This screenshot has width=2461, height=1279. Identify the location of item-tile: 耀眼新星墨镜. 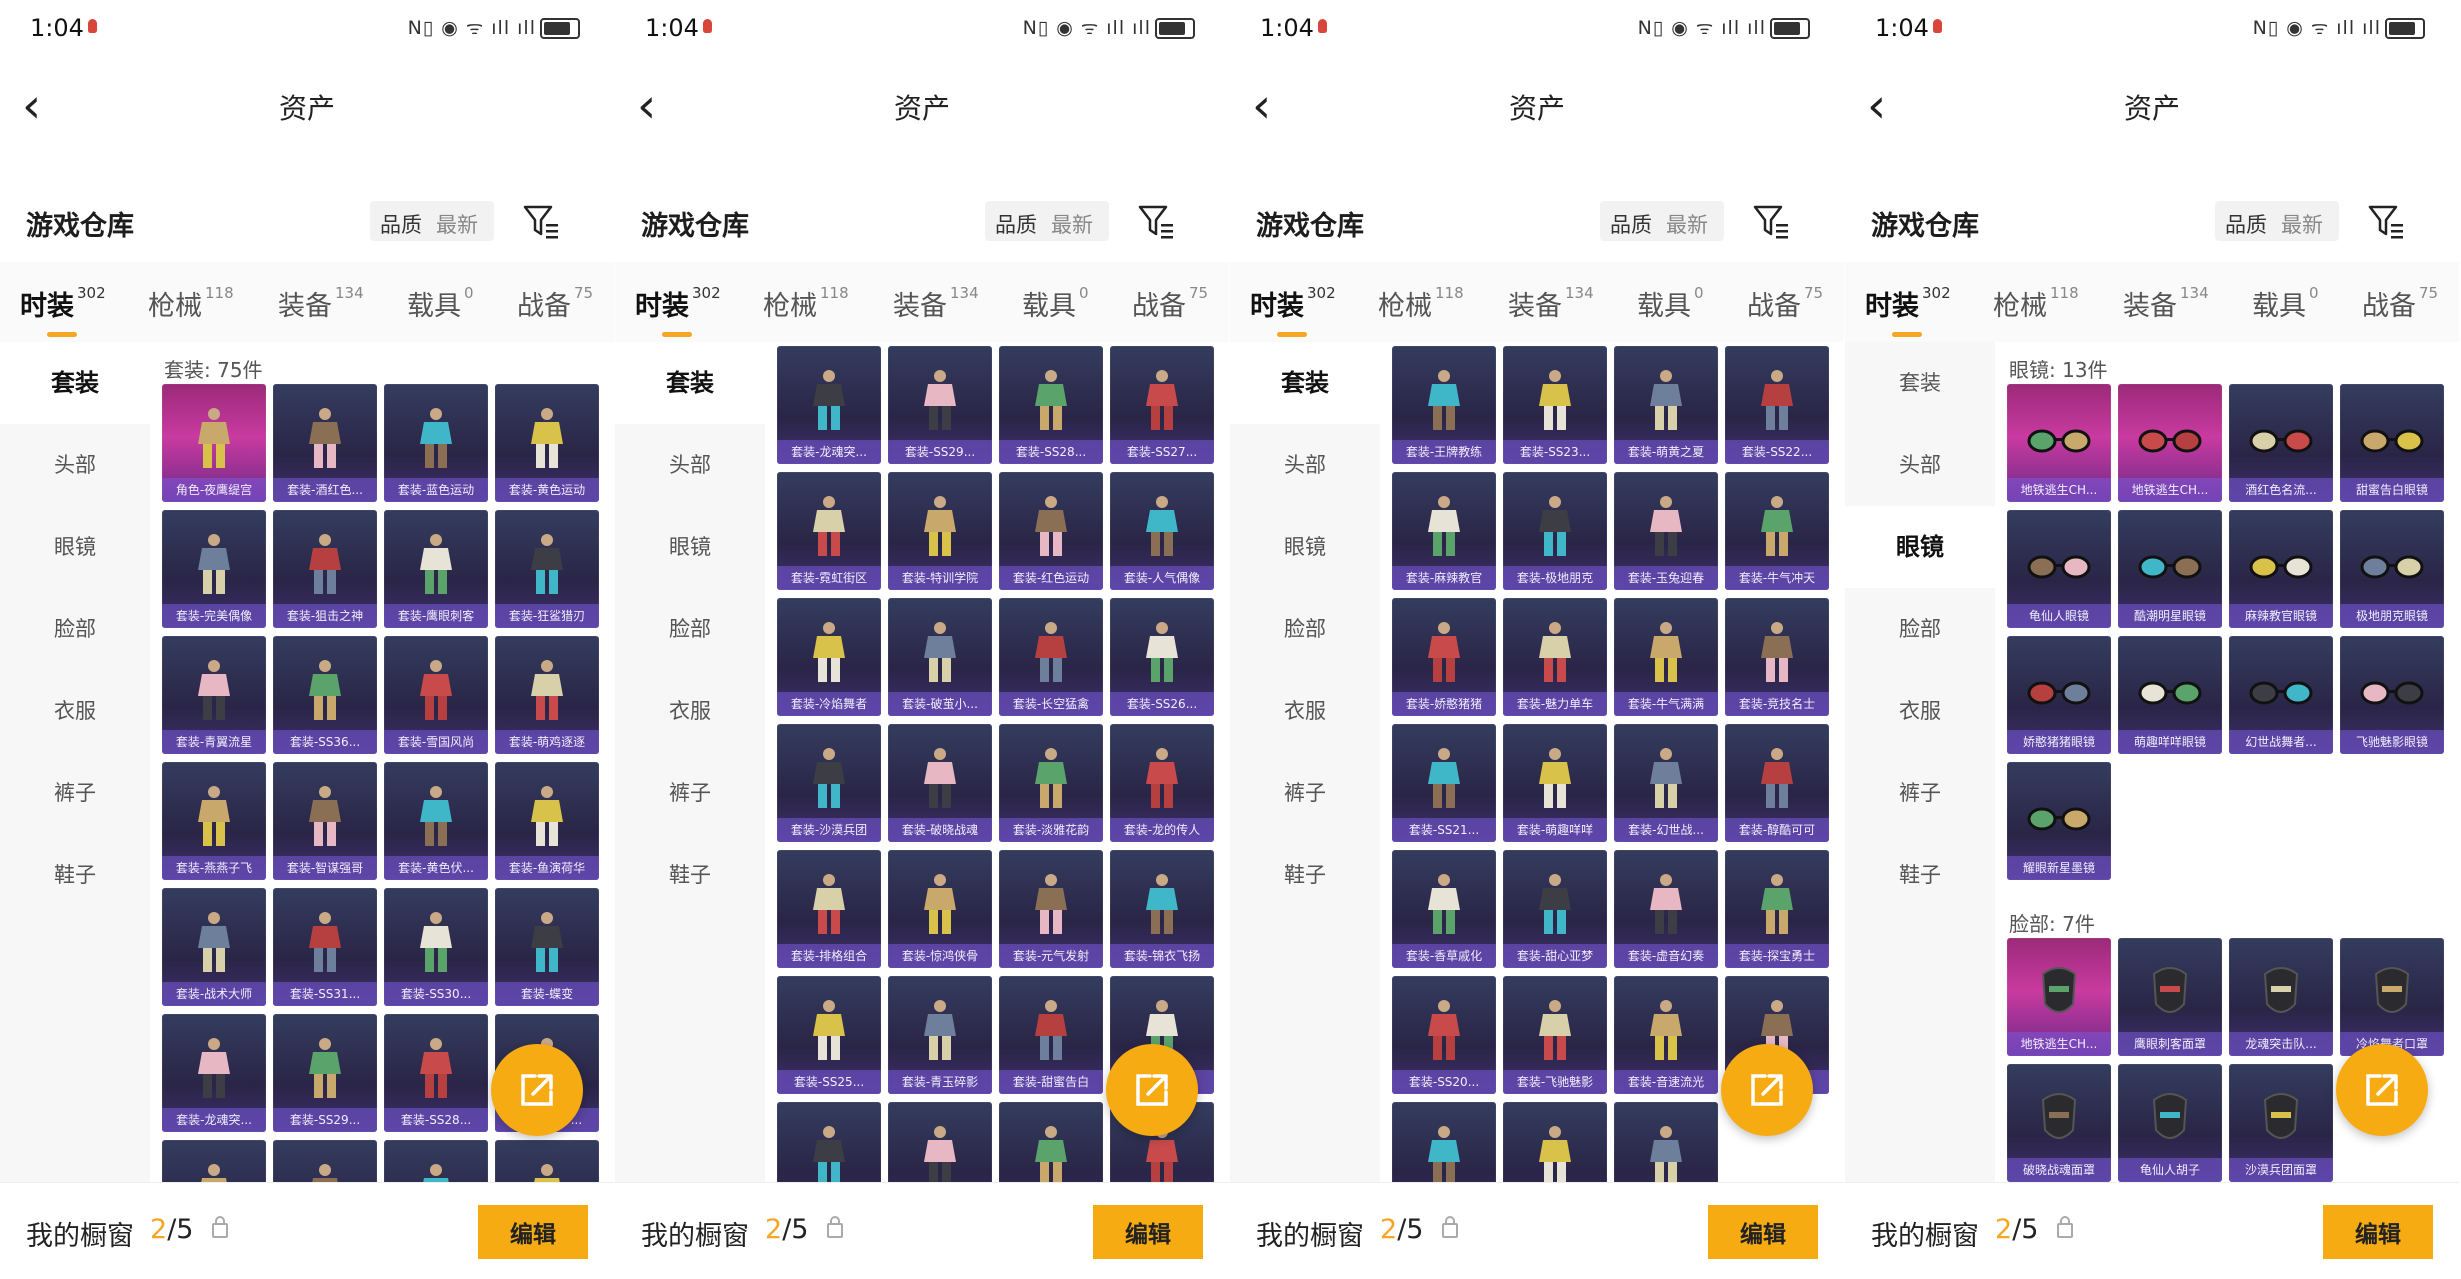
(2059, 821).